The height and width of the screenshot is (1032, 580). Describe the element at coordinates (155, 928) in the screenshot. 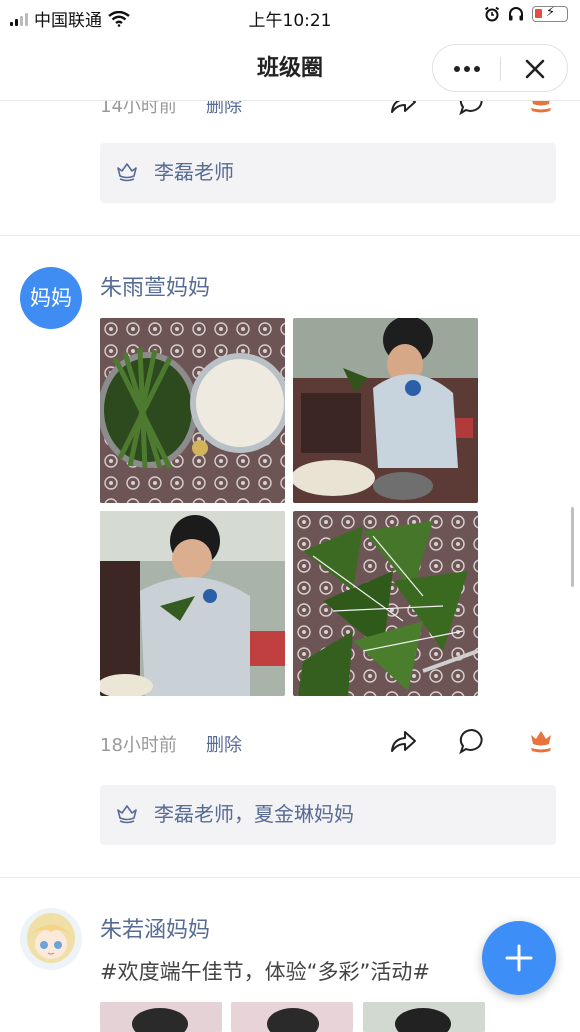

I see `author-name: 朱若涵妈妈` at that location.